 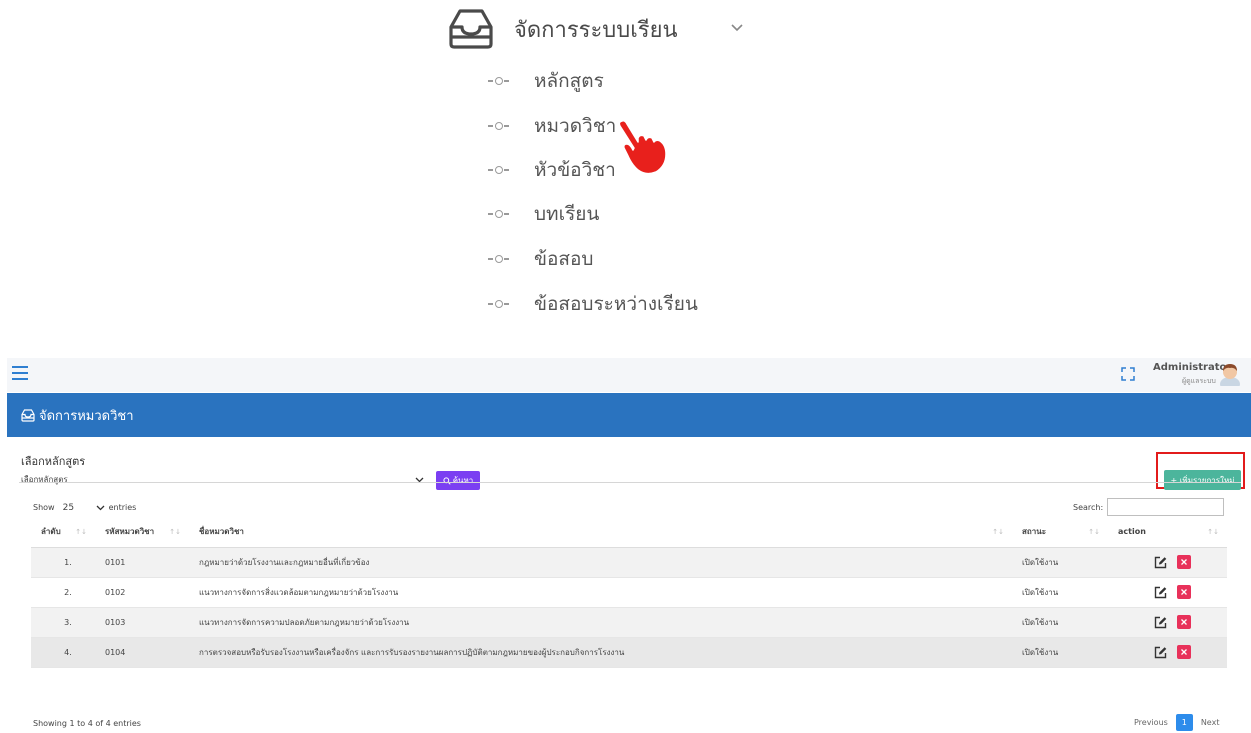 What do you see at coordinates (44, 479) in the screenshot?
I see `course-select-value: เลือกหลักสูตร` at bounding box center [44, 479].